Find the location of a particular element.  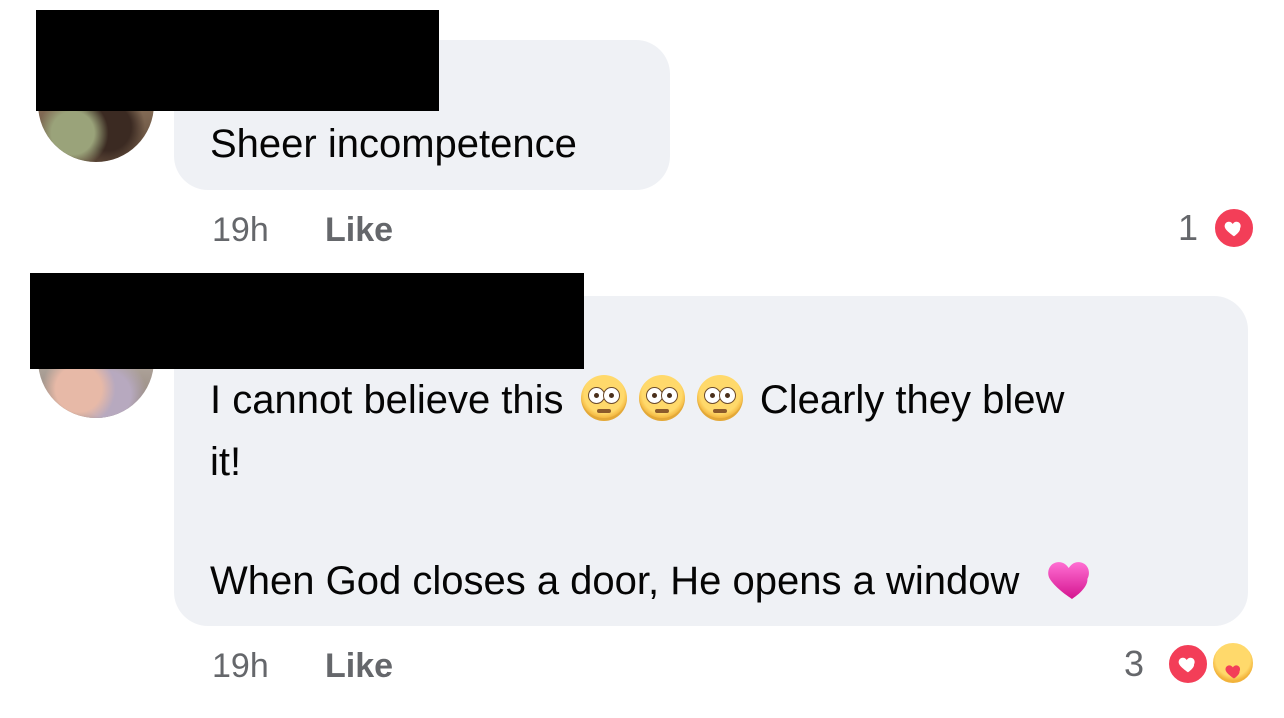

comment-text-line2: it! is located at coordinates (226, 462).